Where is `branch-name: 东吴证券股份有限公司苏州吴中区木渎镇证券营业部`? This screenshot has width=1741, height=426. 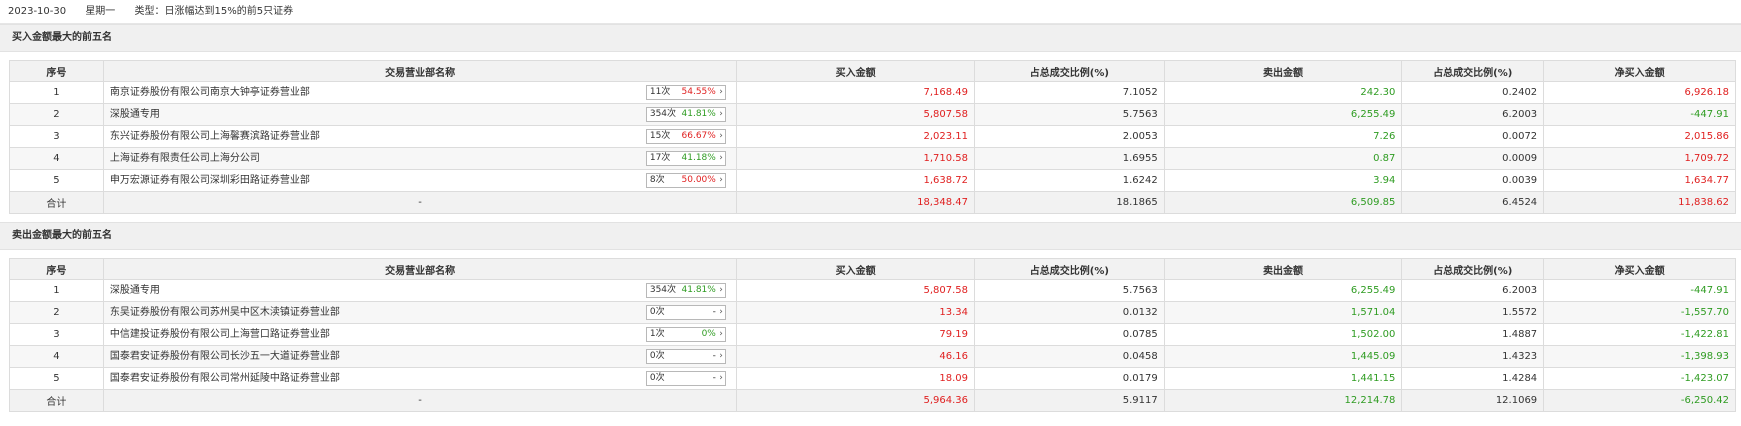 branch-name: 东吴证券股份有限公司苏州吴中区木渎镇证券营业部 is located at coordinates (224, 312).